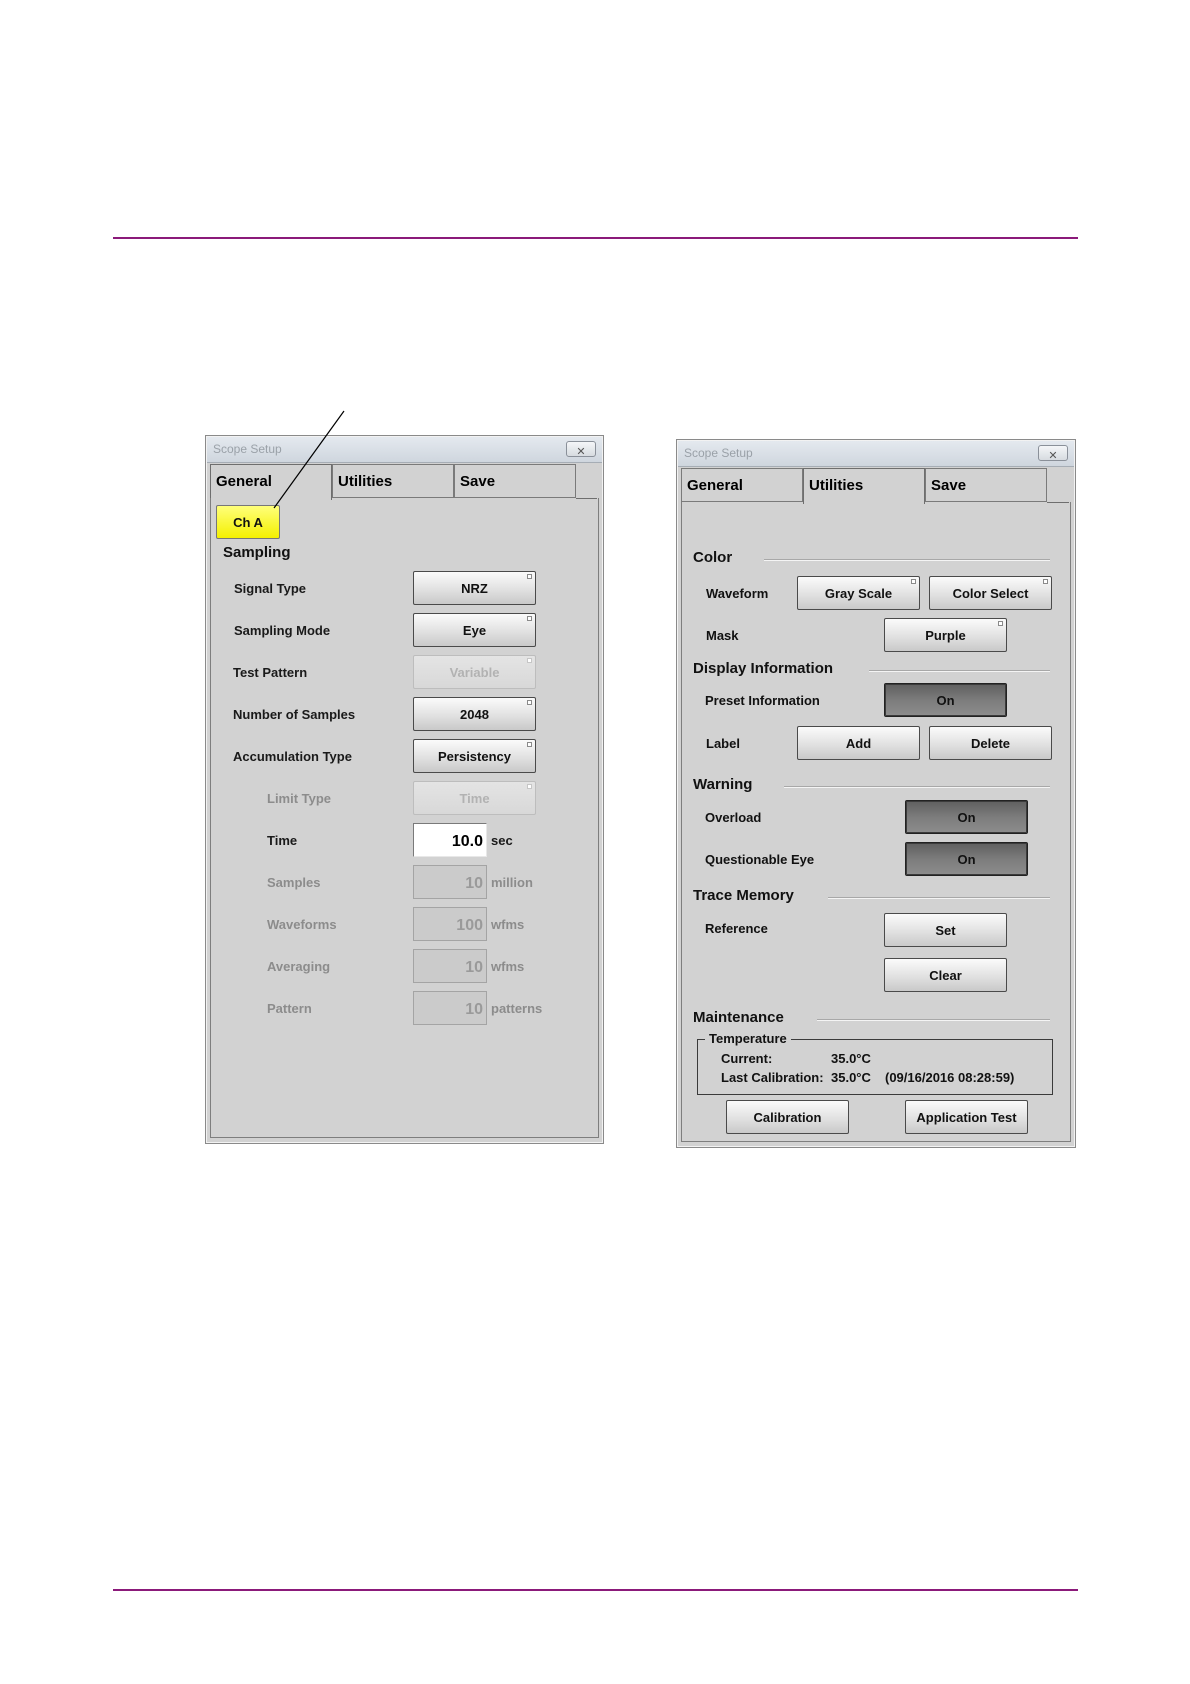 This screenshot has width=1190, height=1684. What do you see at coordinates (851, 1058) in the screenshot?
I see `current-temperature-value: 35.0°C` at bounding box center [851, 1058].